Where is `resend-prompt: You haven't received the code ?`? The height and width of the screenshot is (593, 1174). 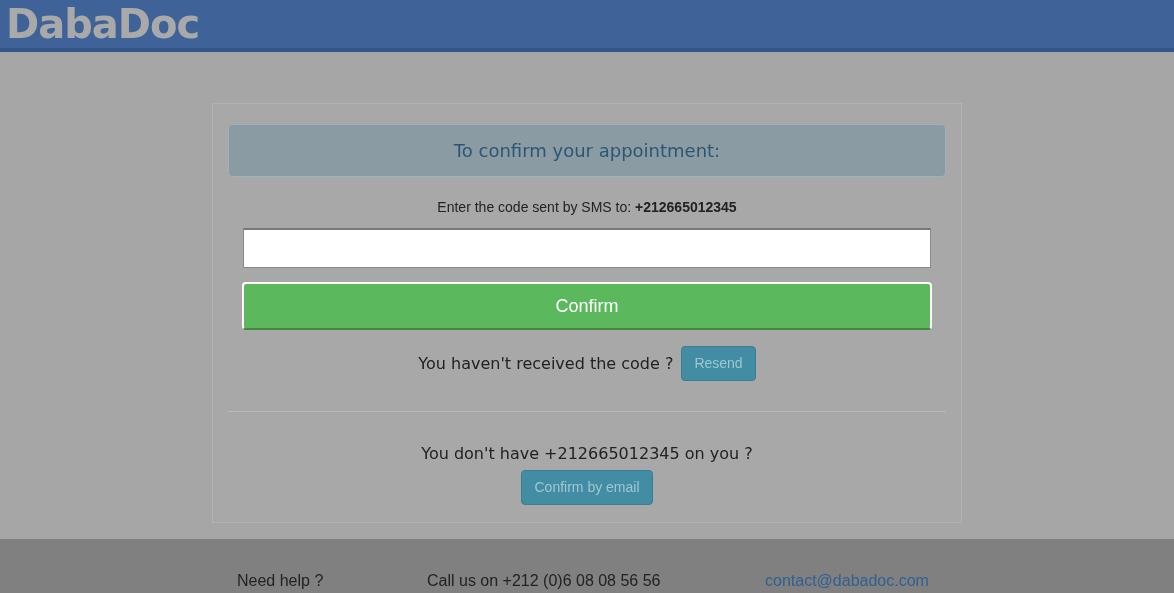 resend-prompt: You haven't received the code ? is located at coordinates (546, 363).